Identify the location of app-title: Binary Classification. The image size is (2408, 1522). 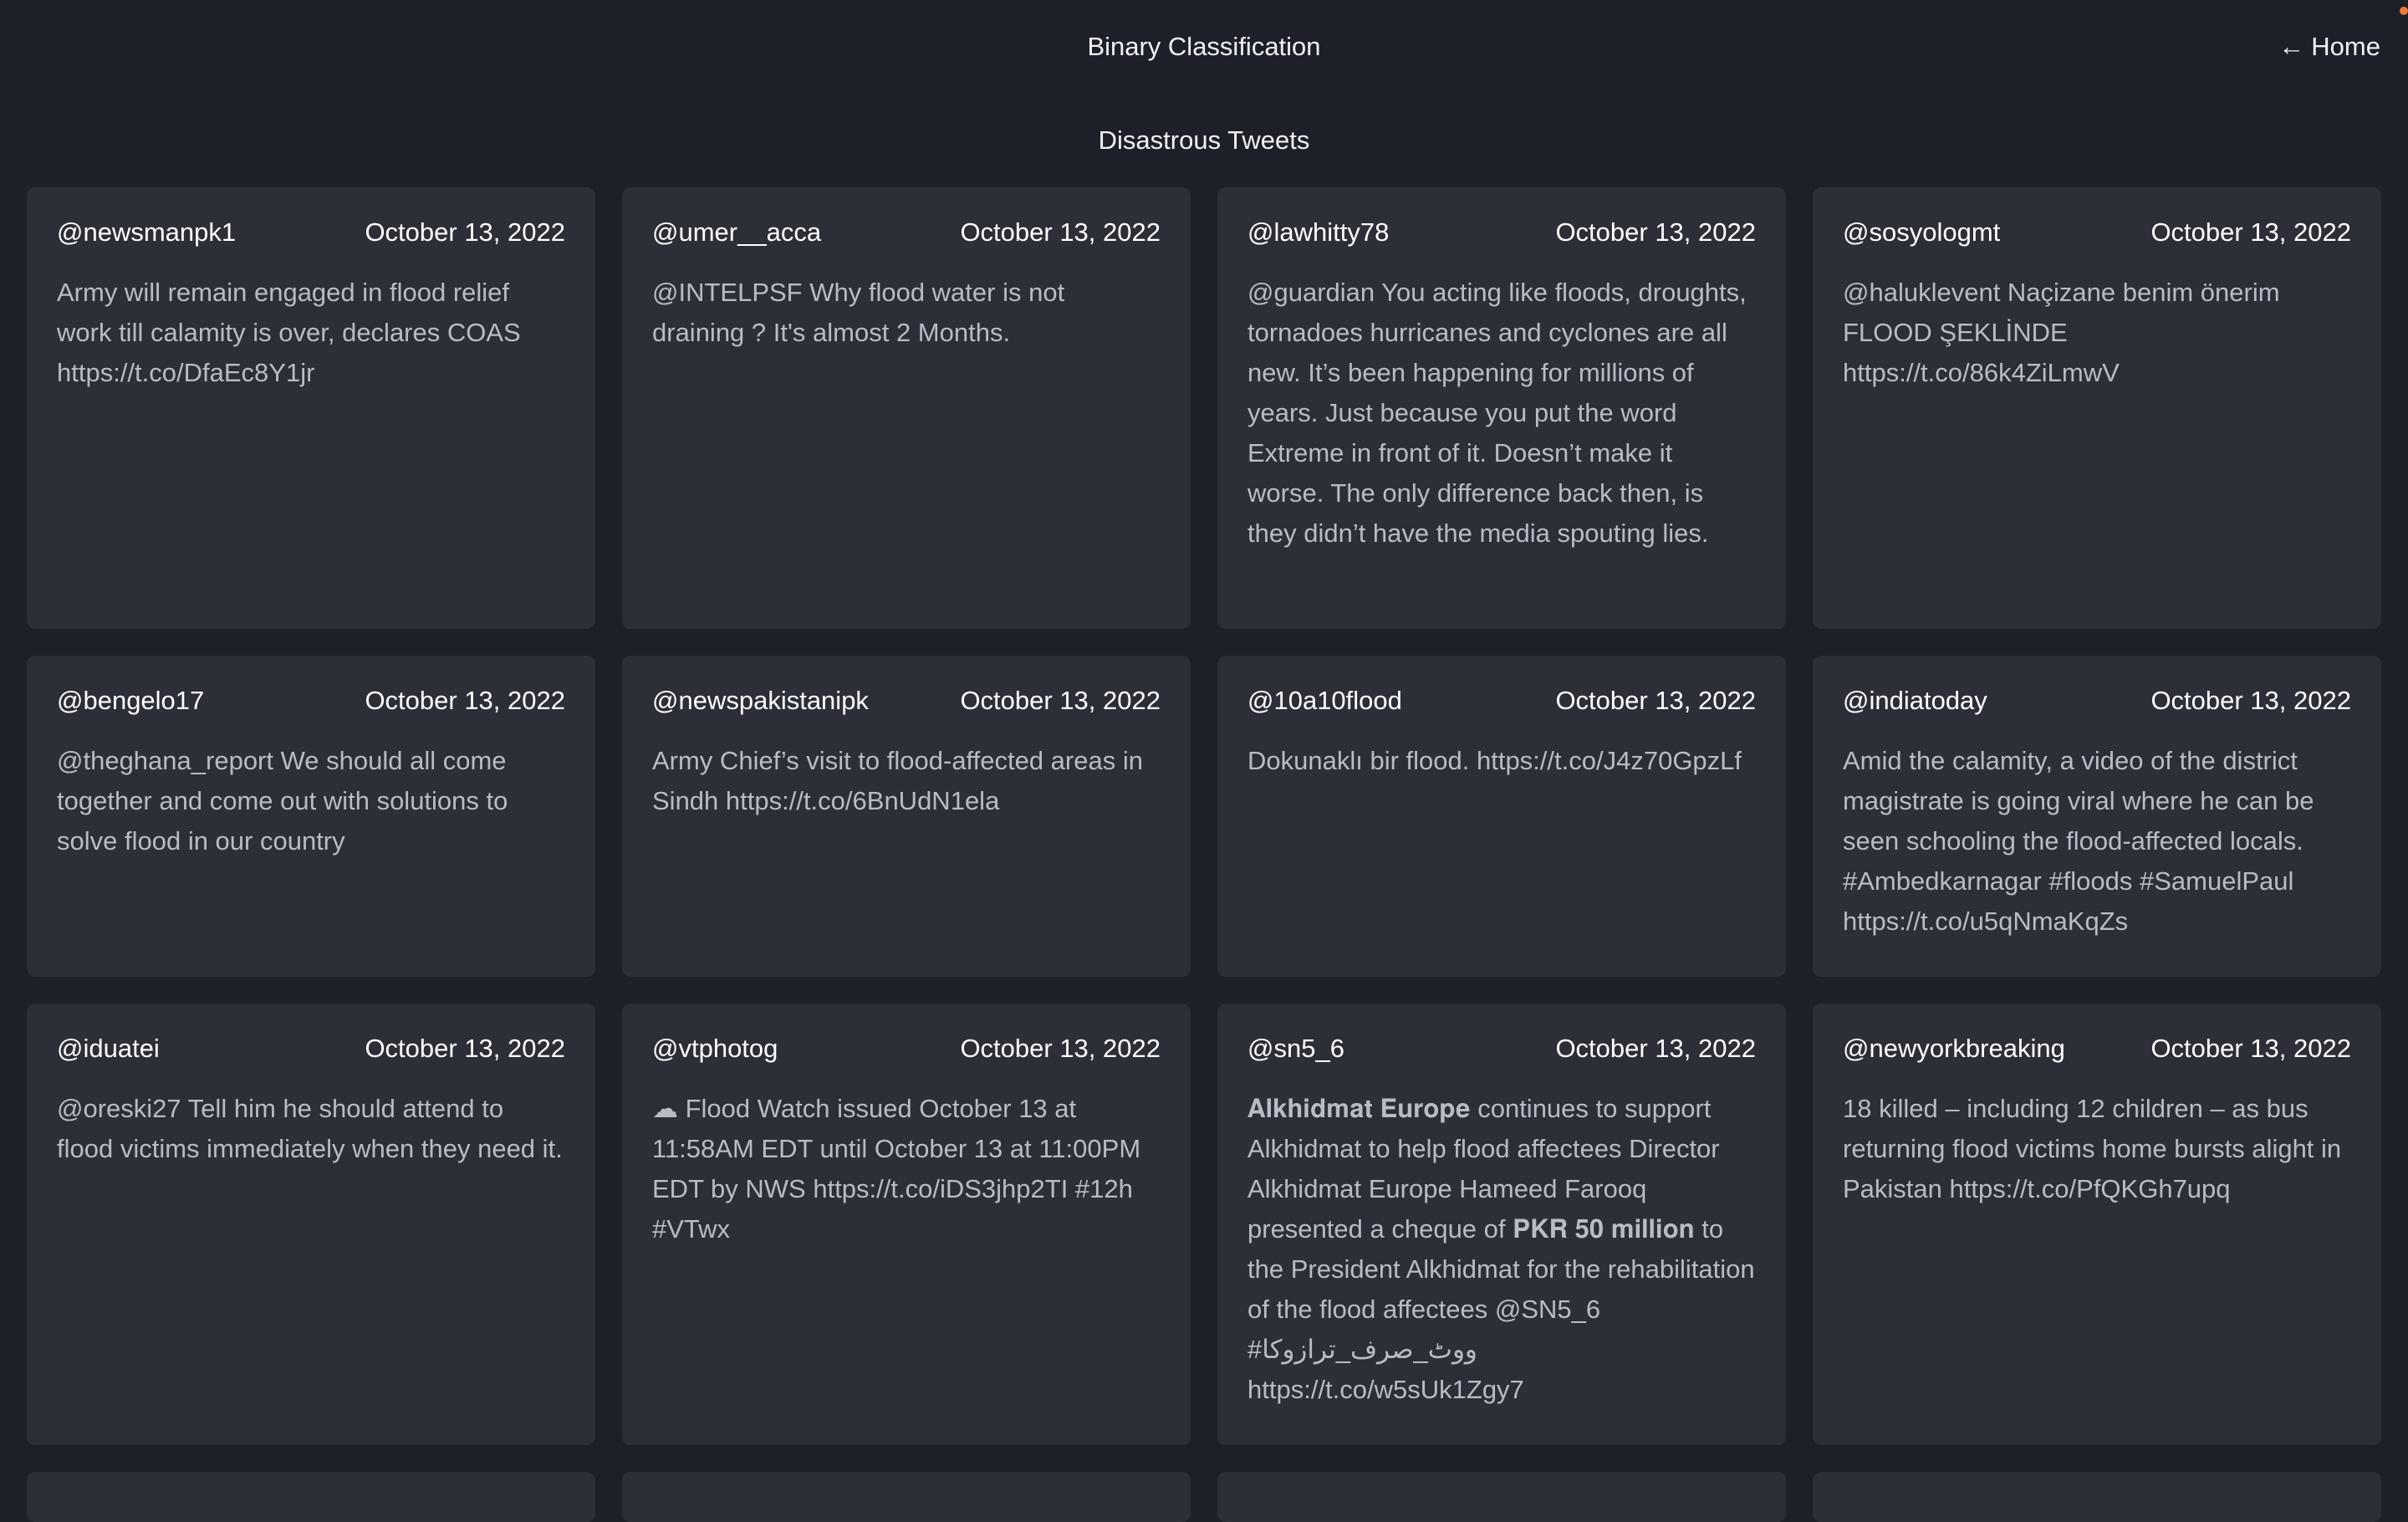
(1204, 47).